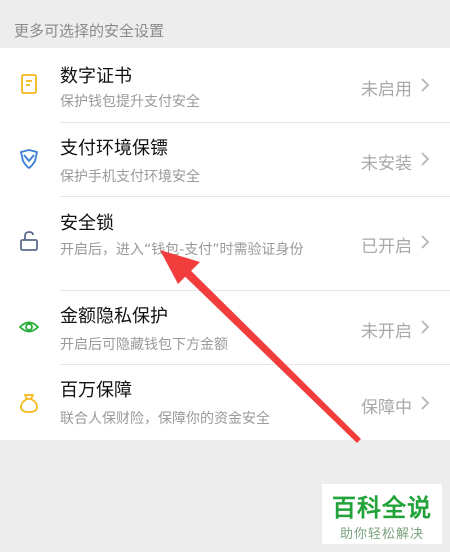 This screenshot has width=450, height=552. I want to click on settings-row-million-guarantee: 百万保障 联合人保财险，保障你的资金安全 保障中, so click(225, 402).